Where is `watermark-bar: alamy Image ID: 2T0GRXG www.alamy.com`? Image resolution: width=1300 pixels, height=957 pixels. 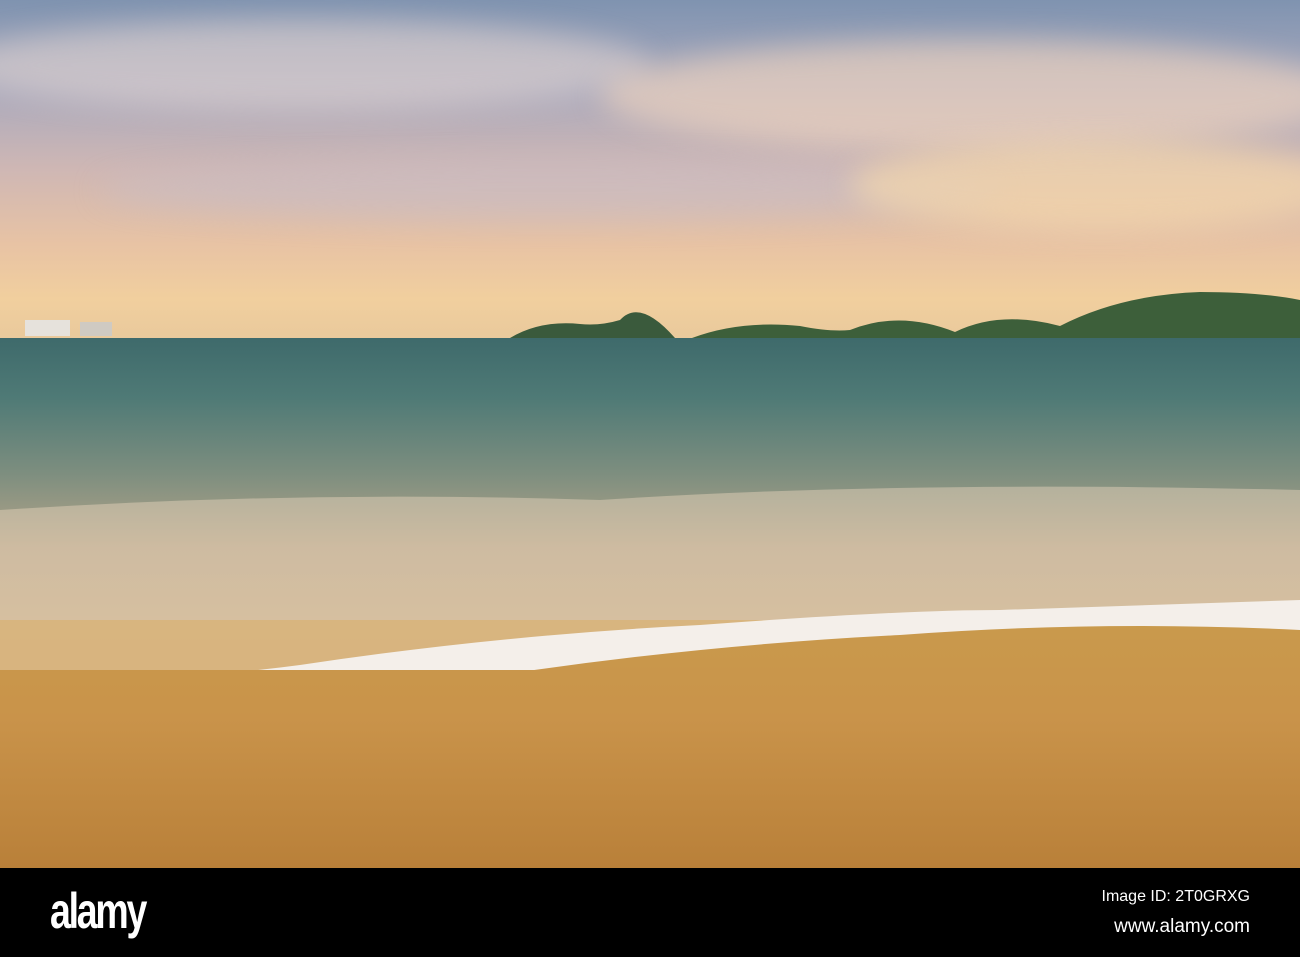
watermark-bar: alamy Image ID: 2T0GRXG www.alamy.com is located at coordinates (650, 912).